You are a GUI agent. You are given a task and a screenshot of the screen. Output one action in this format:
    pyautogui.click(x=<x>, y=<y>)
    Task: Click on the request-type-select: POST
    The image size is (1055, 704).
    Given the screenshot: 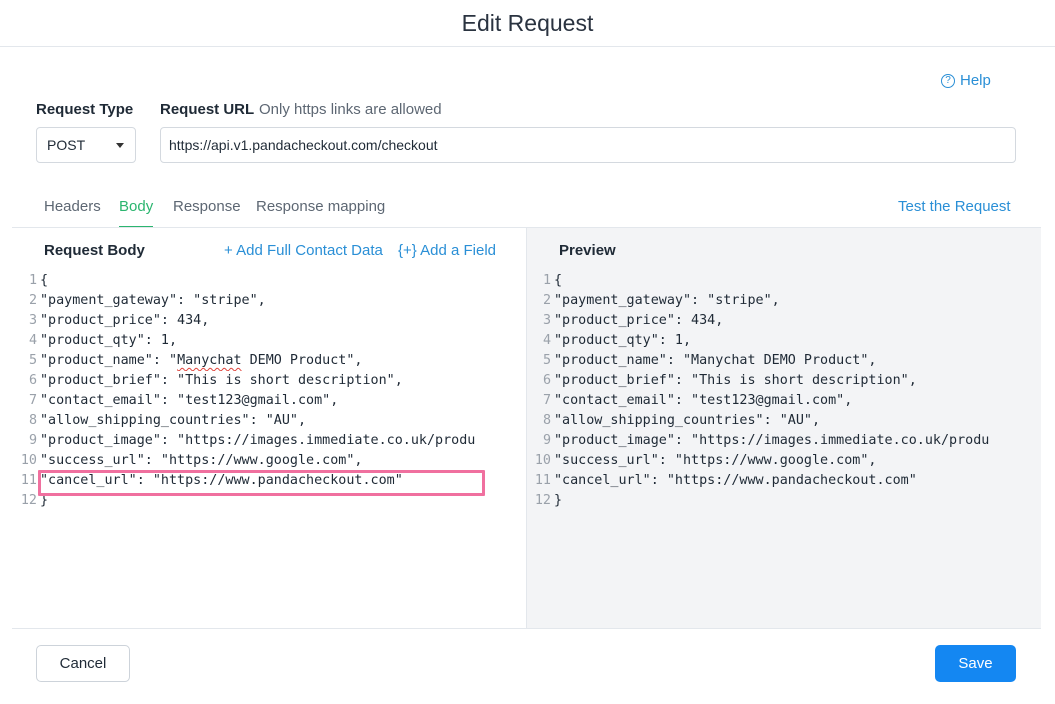 What is the action you would take?
    pyautogui.click(x=86, y=145)
    